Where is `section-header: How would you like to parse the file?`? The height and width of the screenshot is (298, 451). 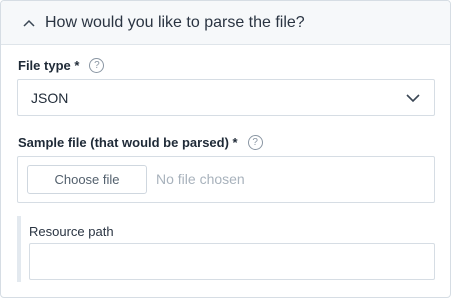
section-header: How would you like to parse the file? is located at coordinates (225, 23).